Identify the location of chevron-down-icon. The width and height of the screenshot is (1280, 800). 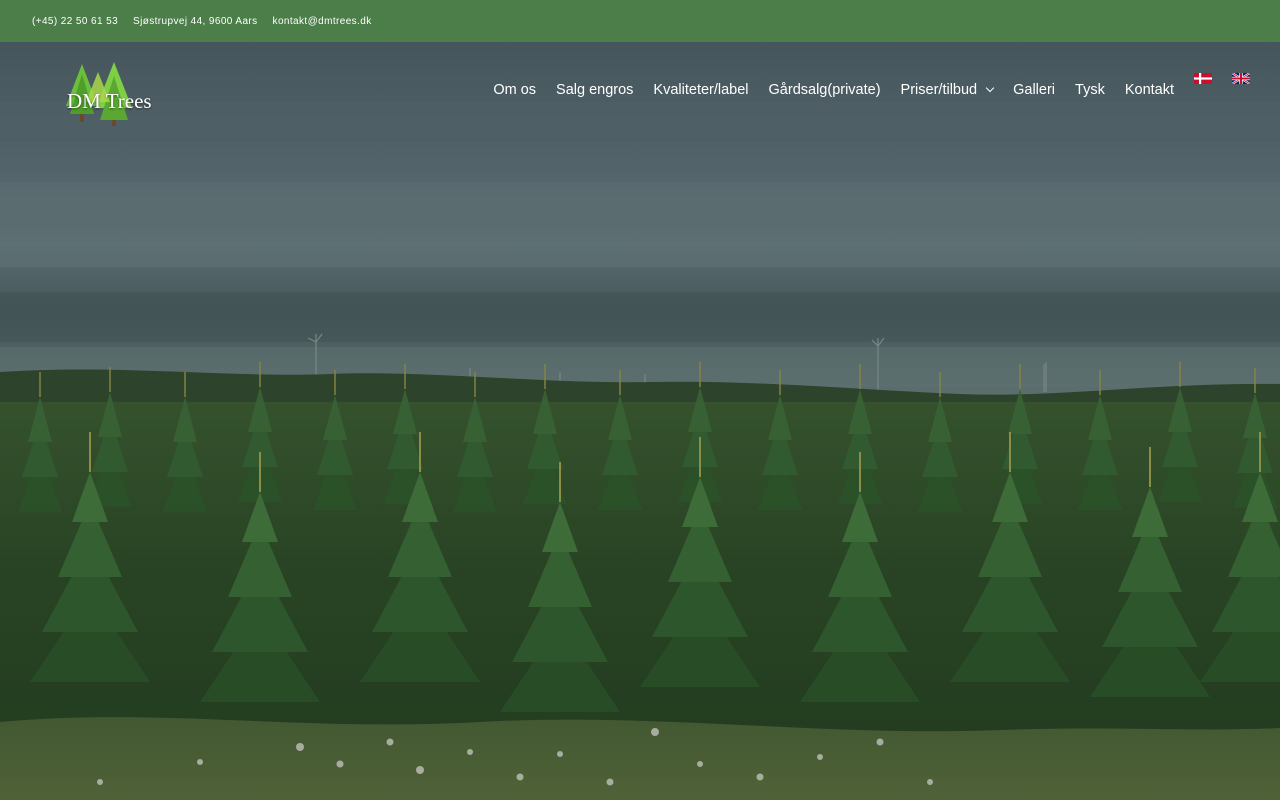
(990, 87).